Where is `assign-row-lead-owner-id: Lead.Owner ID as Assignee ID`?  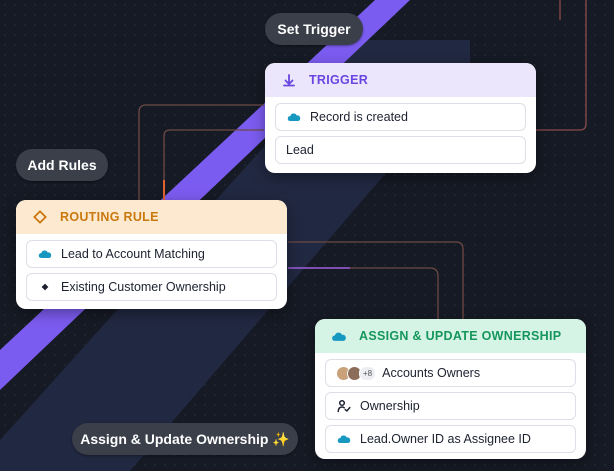
assign-row-lead-owner-id: Lead.Owner ID as Assignee ID is located at coordinates (450, 439).